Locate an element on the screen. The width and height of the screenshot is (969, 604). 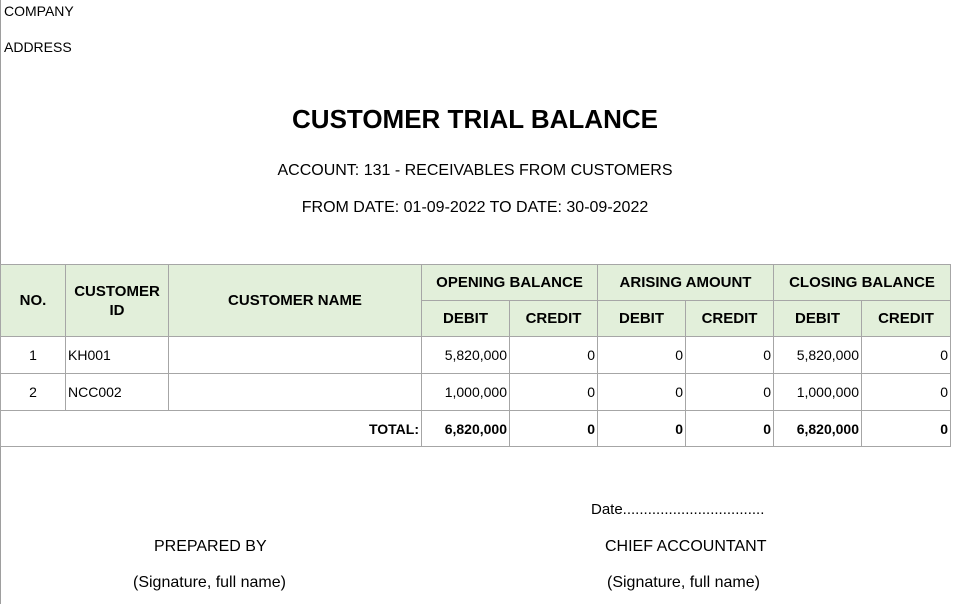
report-title: CUSTOMER TRIAL BALANCE is located at coordinates (475, 119).